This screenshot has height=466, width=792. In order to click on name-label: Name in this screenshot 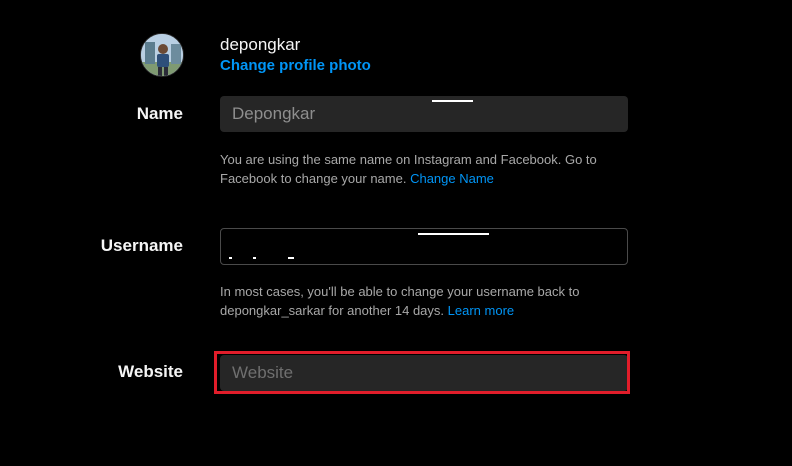, I will do `click(159, 113)`.